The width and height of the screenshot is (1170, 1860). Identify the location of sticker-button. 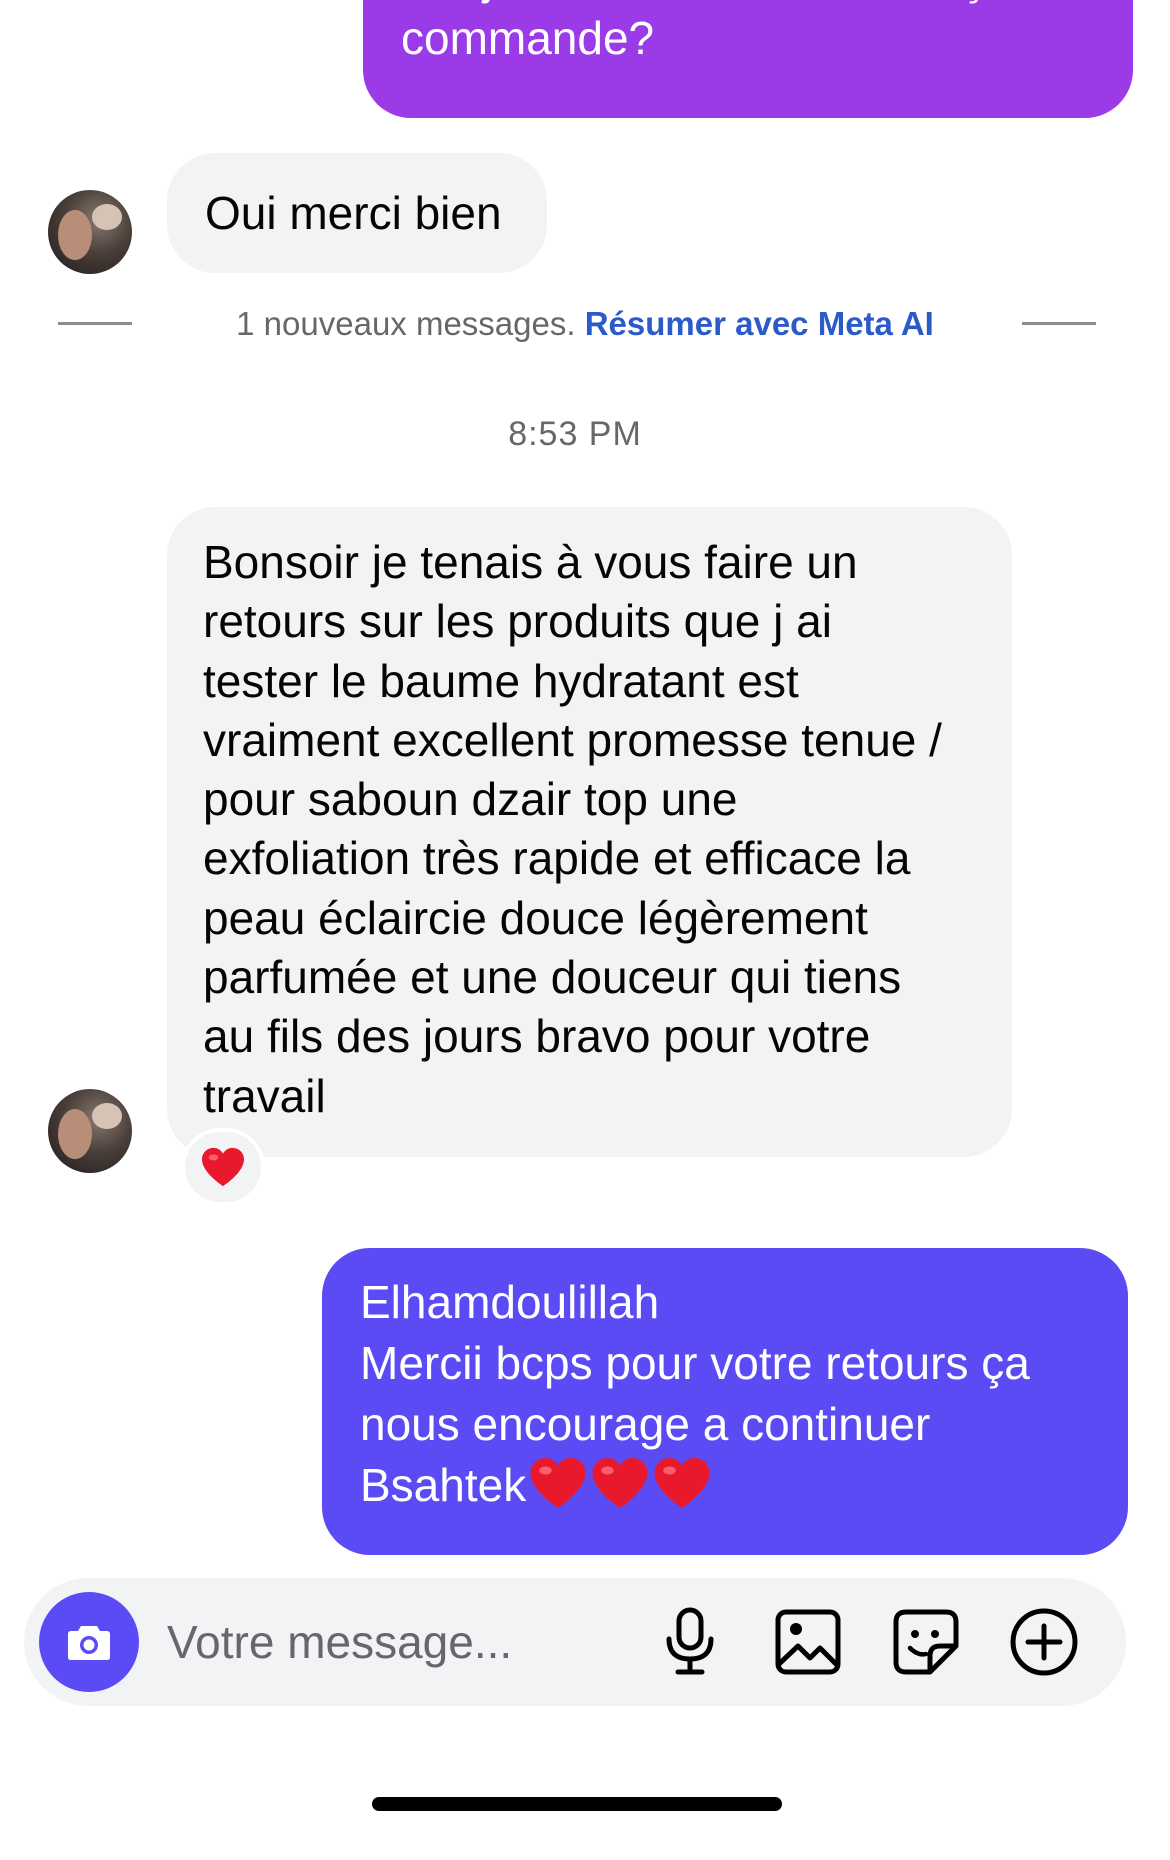
(926, 1642).